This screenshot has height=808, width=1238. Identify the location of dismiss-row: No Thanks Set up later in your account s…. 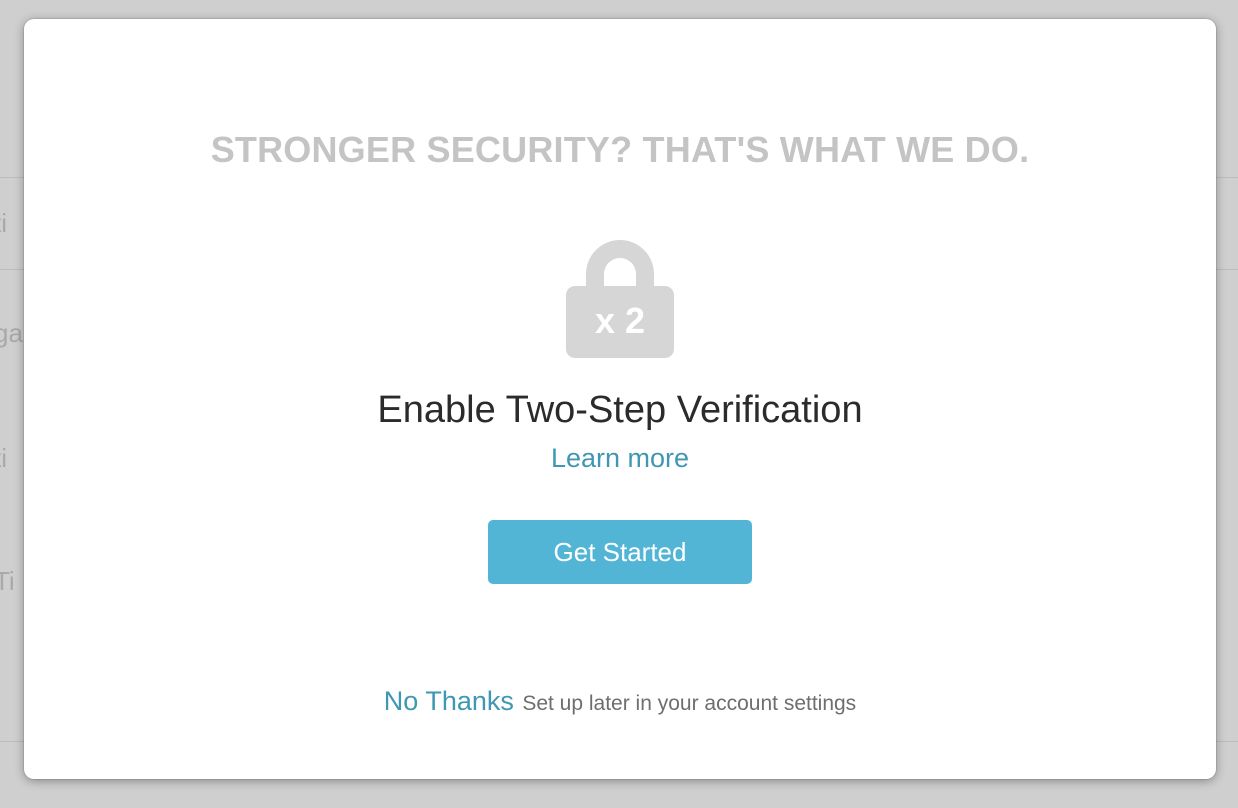
(620, 701).